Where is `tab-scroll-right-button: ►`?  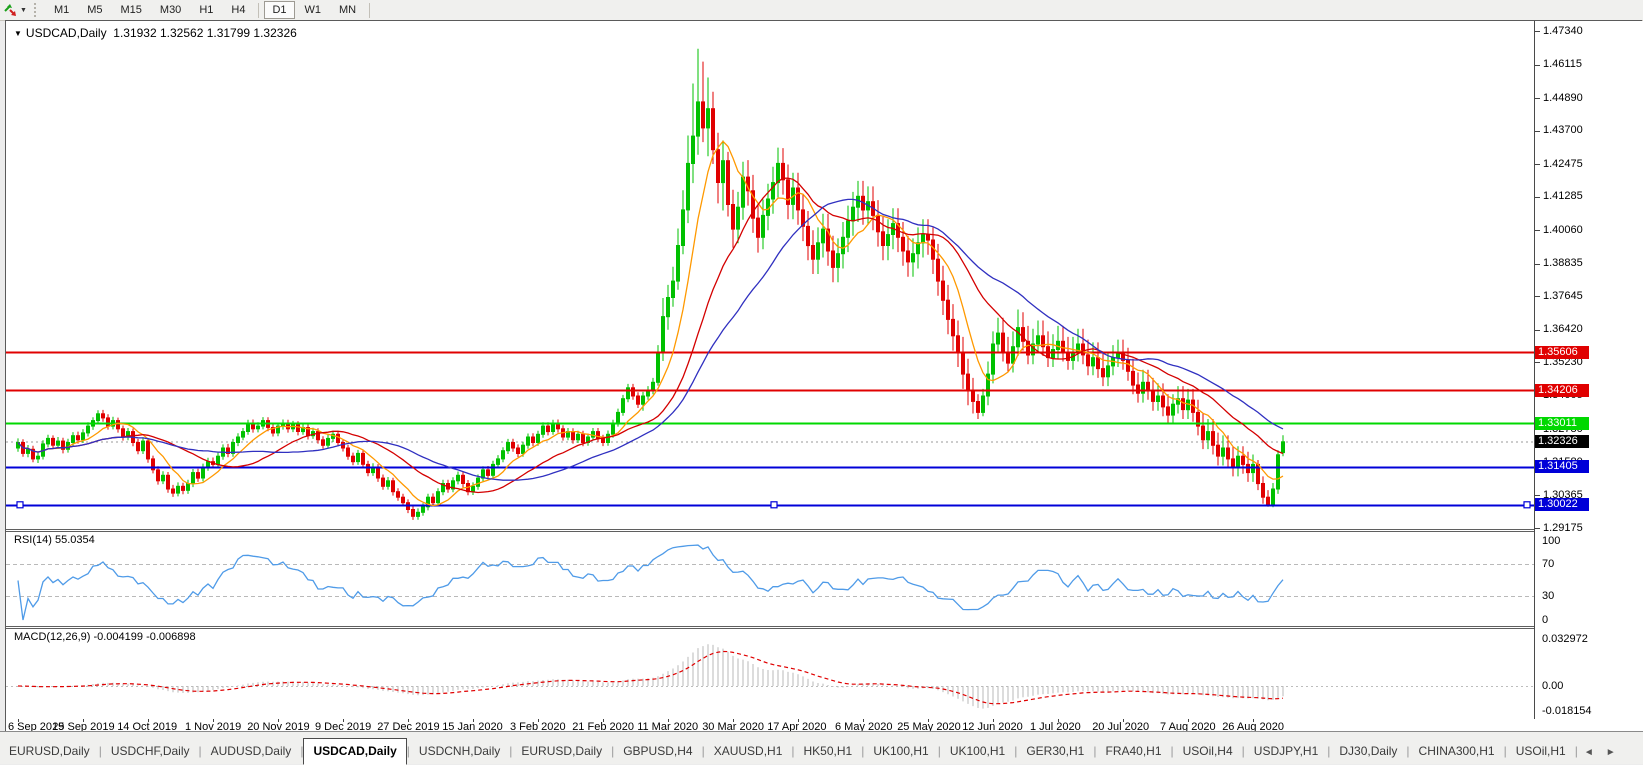
tab-scroll-right-button: ► is located at coordinates (1611, 755).